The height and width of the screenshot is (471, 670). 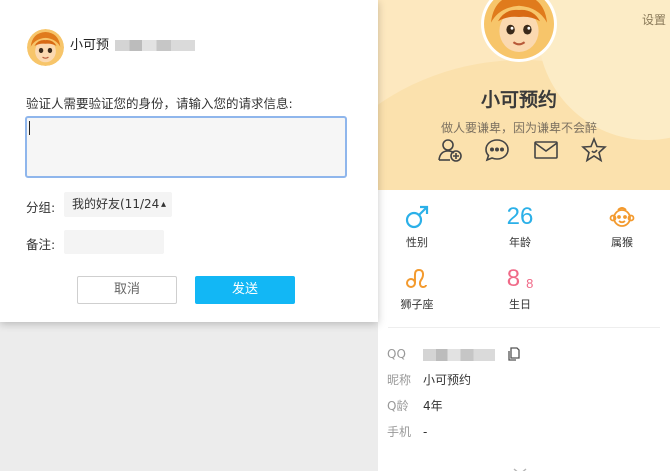 I want to click on dropdown-arrow-icon: ▴, so click(x=163, y=204).